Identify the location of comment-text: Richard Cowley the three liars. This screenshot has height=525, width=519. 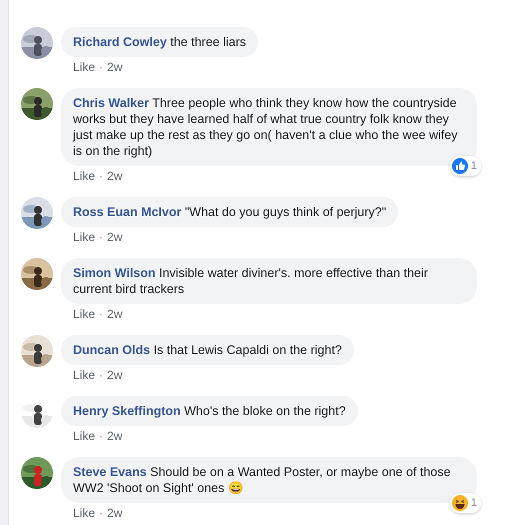
(159, 42).